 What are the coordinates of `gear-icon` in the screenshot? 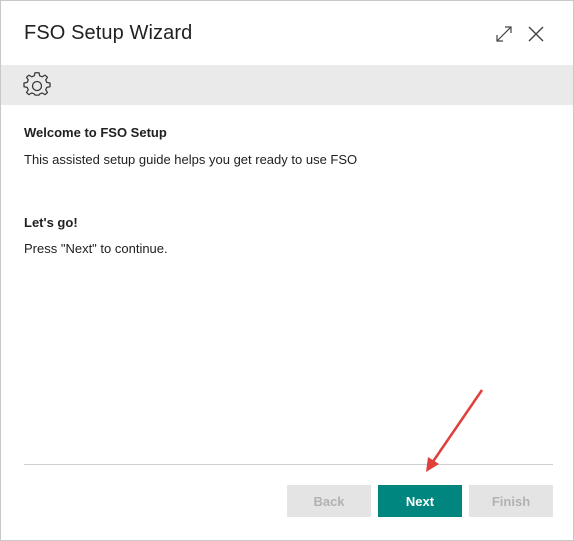 It's located at (37, 86).